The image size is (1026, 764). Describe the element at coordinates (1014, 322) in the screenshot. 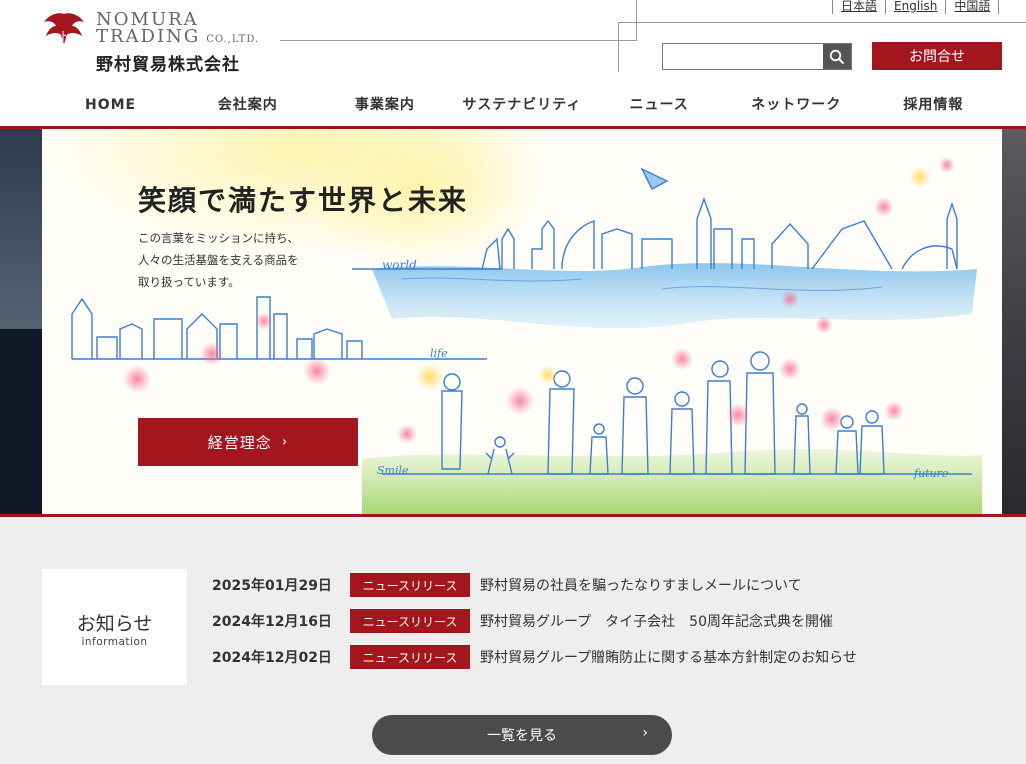

I see `hero-next-slide-peek` at that location.